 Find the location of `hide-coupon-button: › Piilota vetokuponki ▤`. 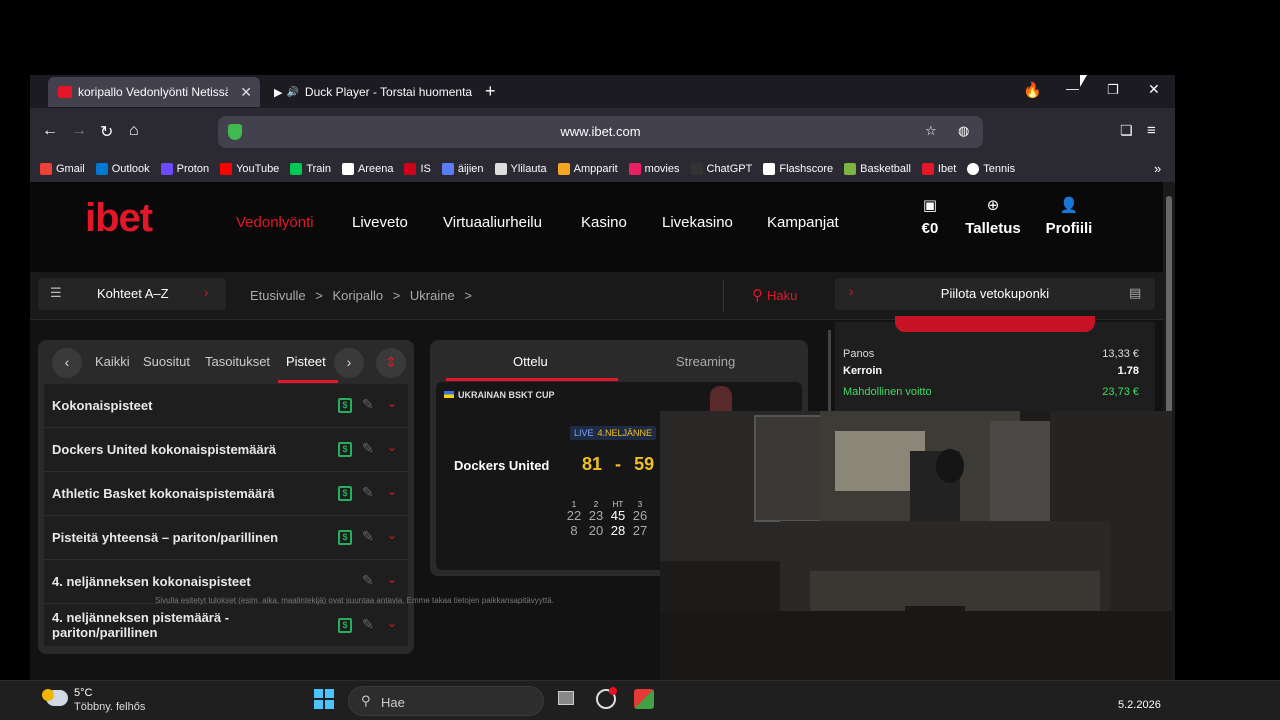

hide-coupon-button: › Piilota vetokuponki ▤ is located at coordinates (995, 294).